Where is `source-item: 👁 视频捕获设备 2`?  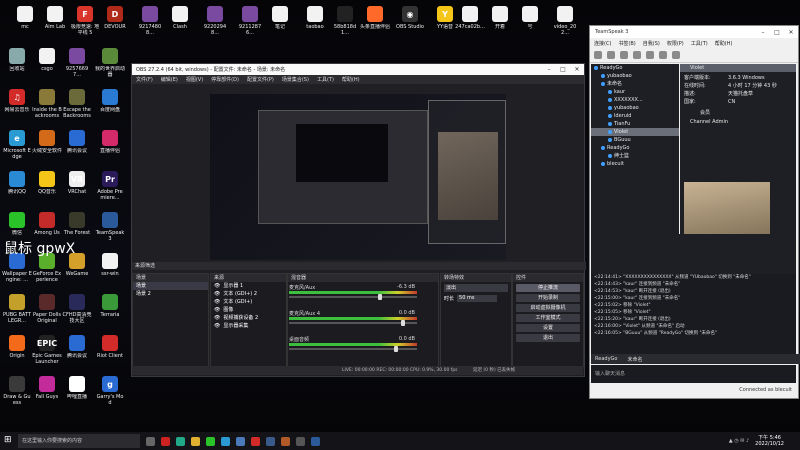 source-item: 👁 视频捕获设备 2 is located at coordinates (248, 318).